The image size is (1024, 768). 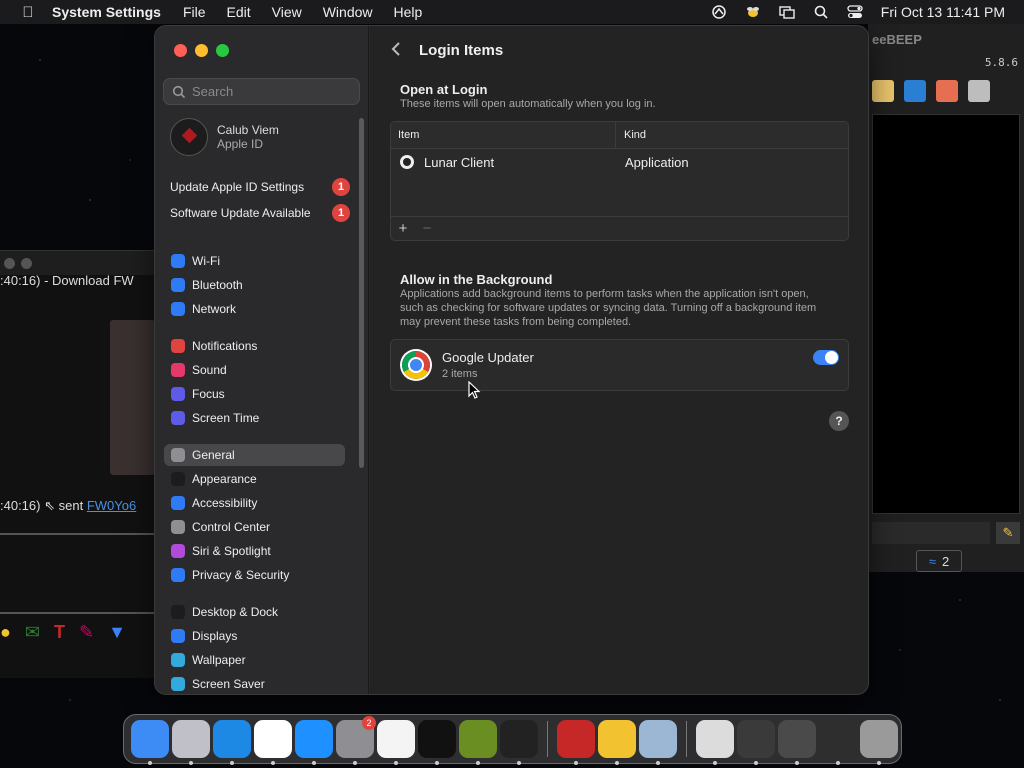 What do you see at coordinates (1008, 533) in the screenshot?
I see `broom-icon: ✎` at bounding box center [1008, 533].